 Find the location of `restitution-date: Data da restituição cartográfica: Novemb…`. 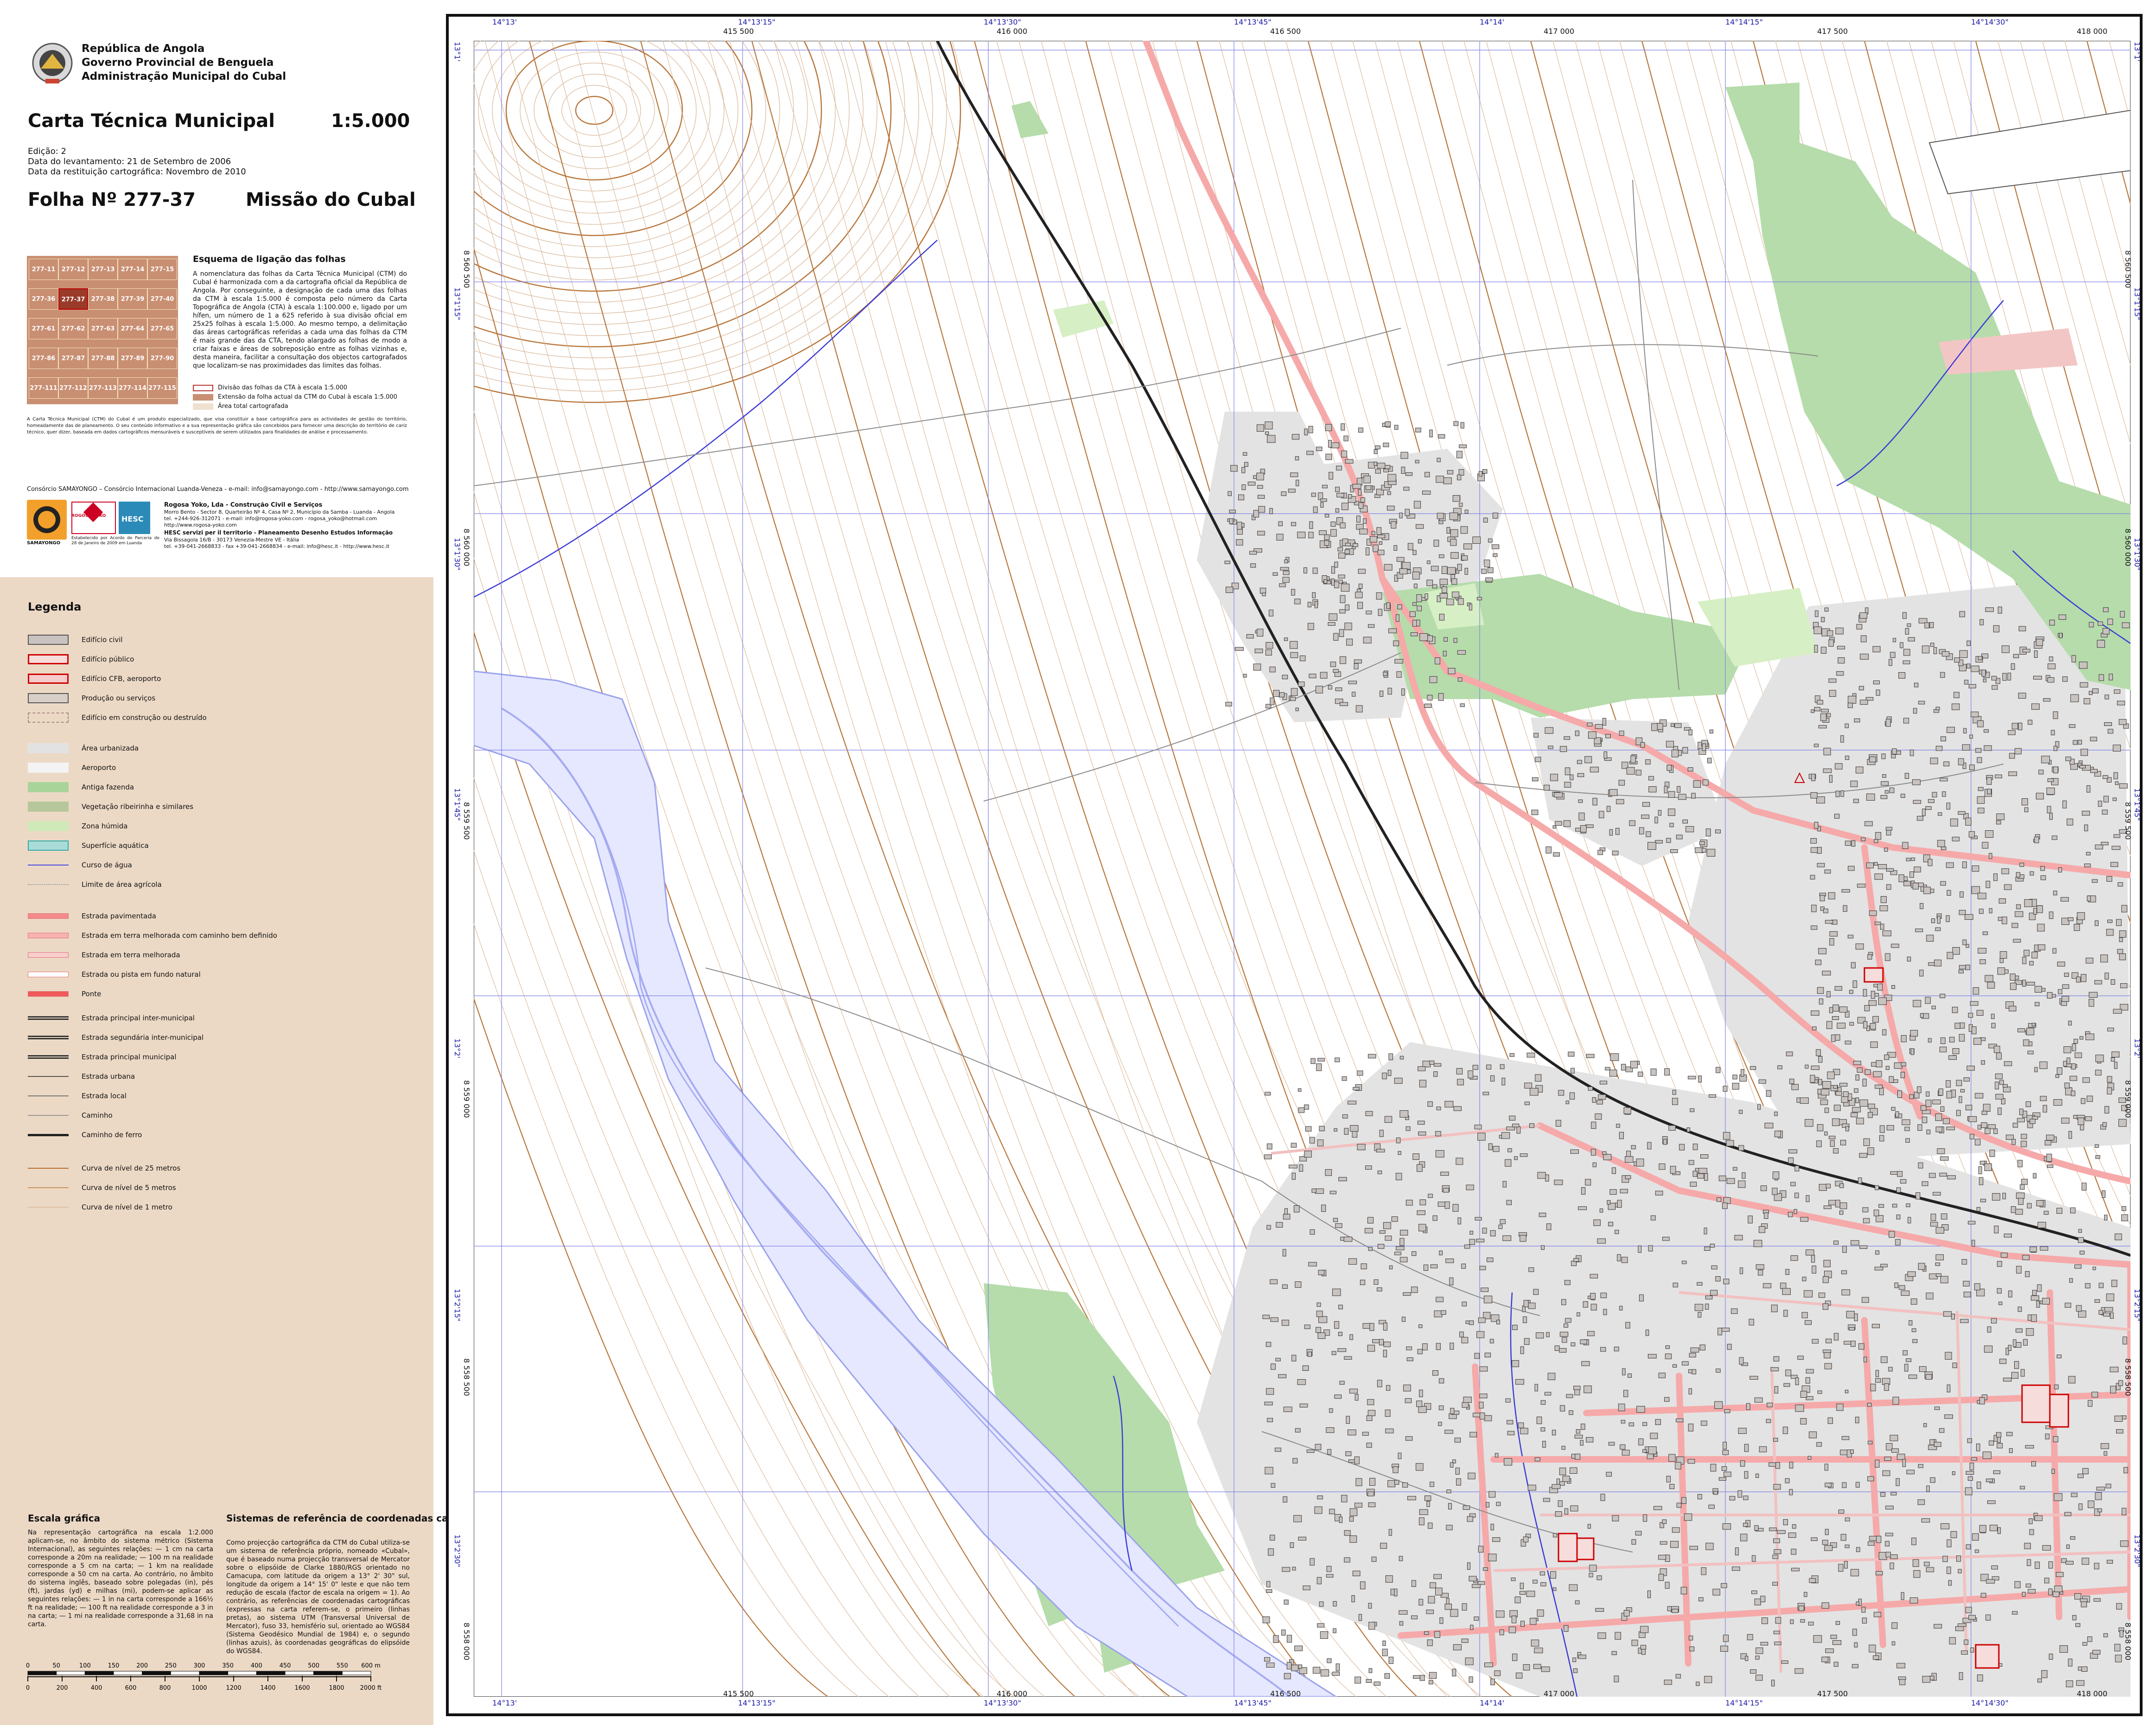

restitution-date: Data da restituição cartográfica: Novemb… is located at coordinates (137, 172).